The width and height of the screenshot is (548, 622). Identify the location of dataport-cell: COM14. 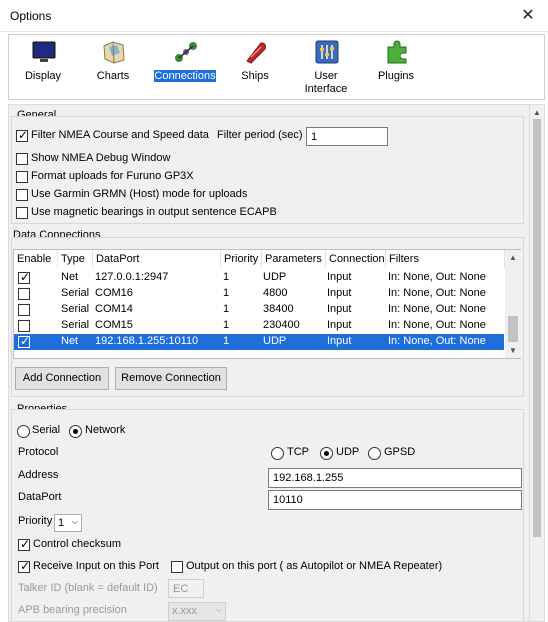
(114, 309).